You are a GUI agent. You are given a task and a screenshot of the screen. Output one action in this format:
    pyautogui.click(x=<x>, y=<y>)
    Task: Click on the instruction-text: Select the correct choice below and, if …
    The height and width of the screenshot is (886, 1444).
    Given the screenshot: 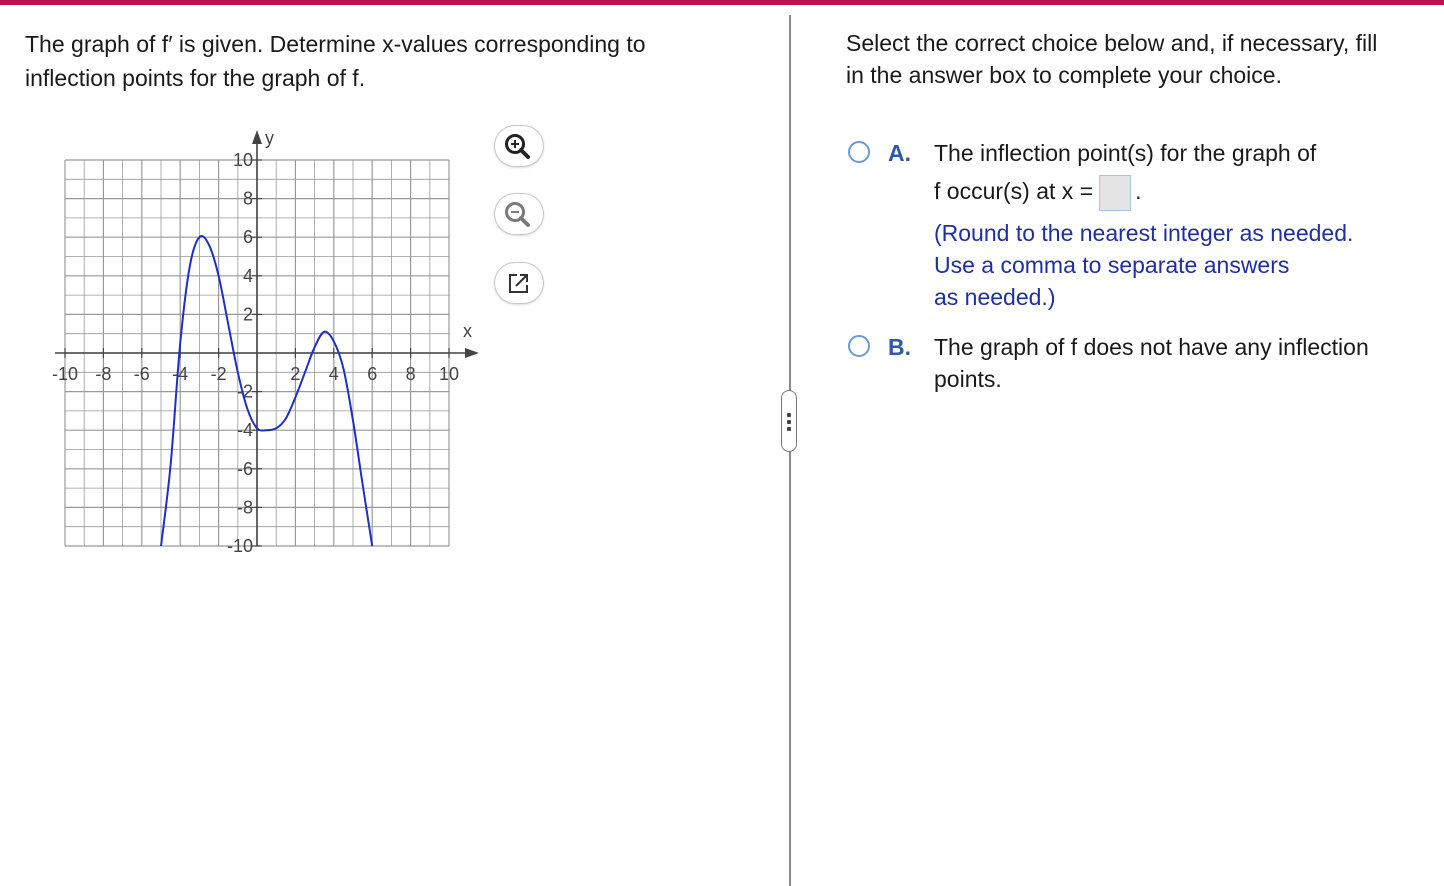 What is the action you would take?
    pyautogui.click(x=1145, y=59)
    